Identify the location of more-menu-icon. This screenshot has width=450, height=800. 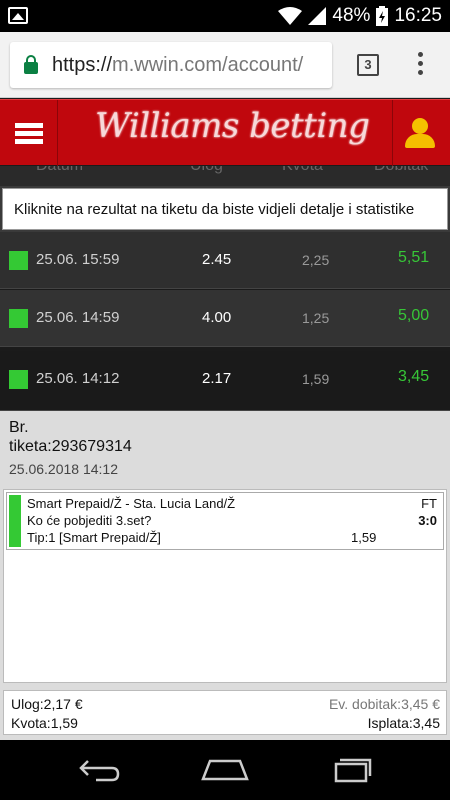
(420, 65).